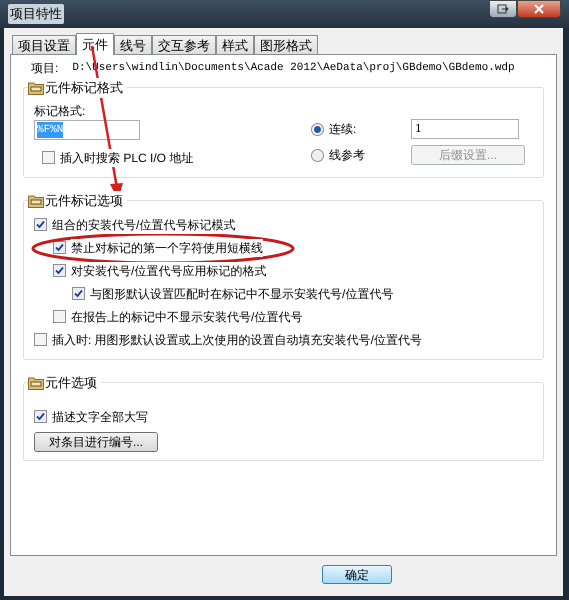 This screenshot has width=569, height=600. I want to click on radio-button: 连续:, so click(361, 129).